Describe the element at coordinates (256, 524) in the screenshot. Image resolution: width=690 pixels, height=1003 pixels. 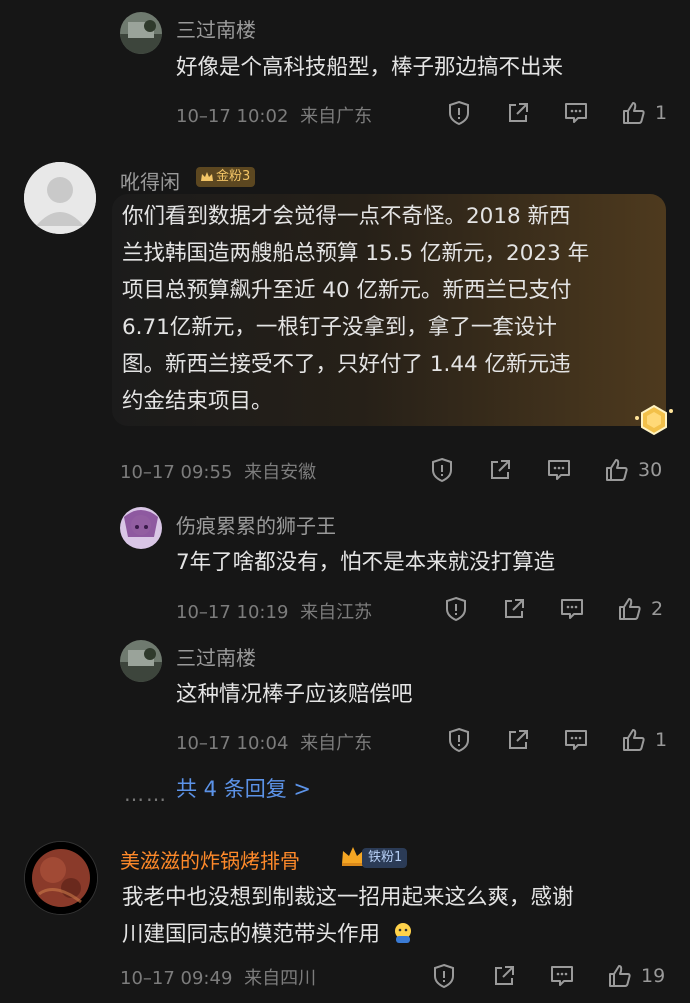
I see `username: 伤痕累累的狮子王` at that location.